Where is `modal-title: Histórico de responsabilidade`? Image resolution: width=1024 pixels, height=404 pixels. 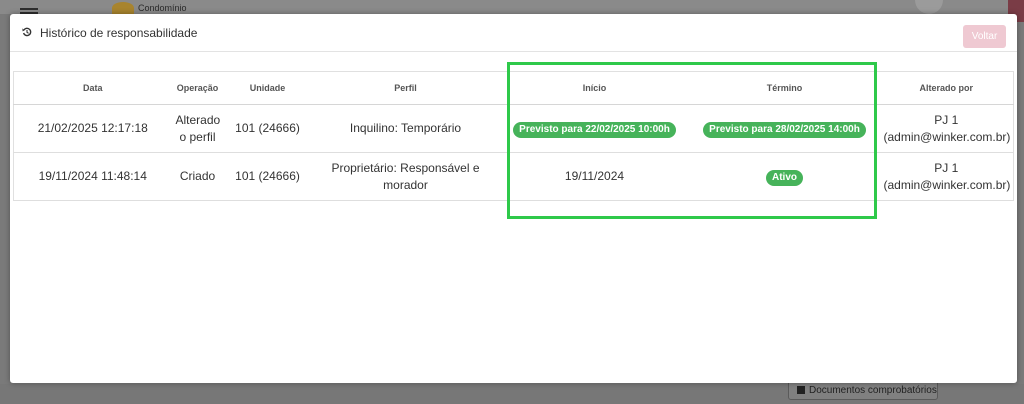
modal-title: Histórico de responsabilidade is located at coordinates (119, 33).